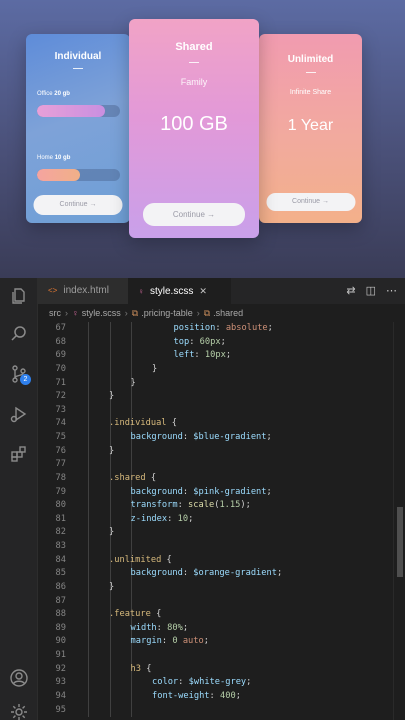 The image size is (405, 720). What do you see at coordinates (175, 627) in the screenshot?
I see `code-token: 80%` at bounding box center [175, 627].